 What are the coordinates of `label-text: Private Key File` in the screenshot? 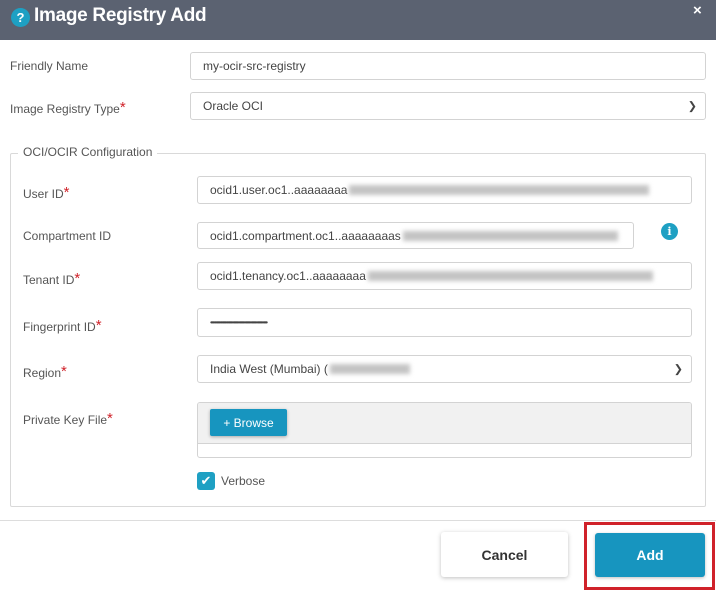 It's located at (65, 420).